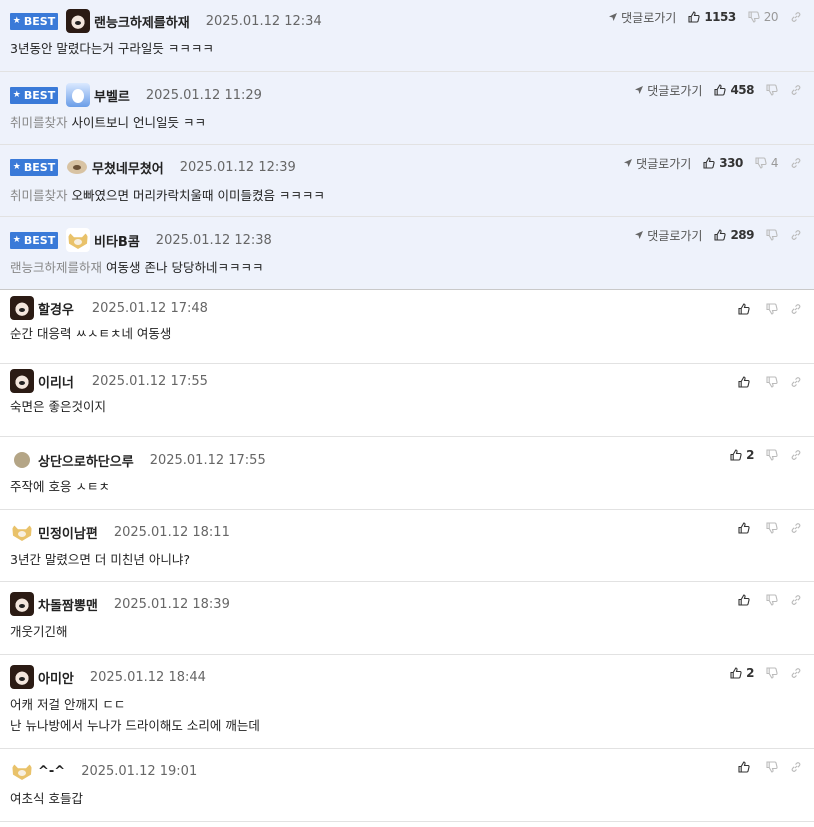 The width and height of the screenshot is (814, 827). Describe the element at coordinates (56, 677) in the screenshot. I see `nickname: 아미안` at that location.